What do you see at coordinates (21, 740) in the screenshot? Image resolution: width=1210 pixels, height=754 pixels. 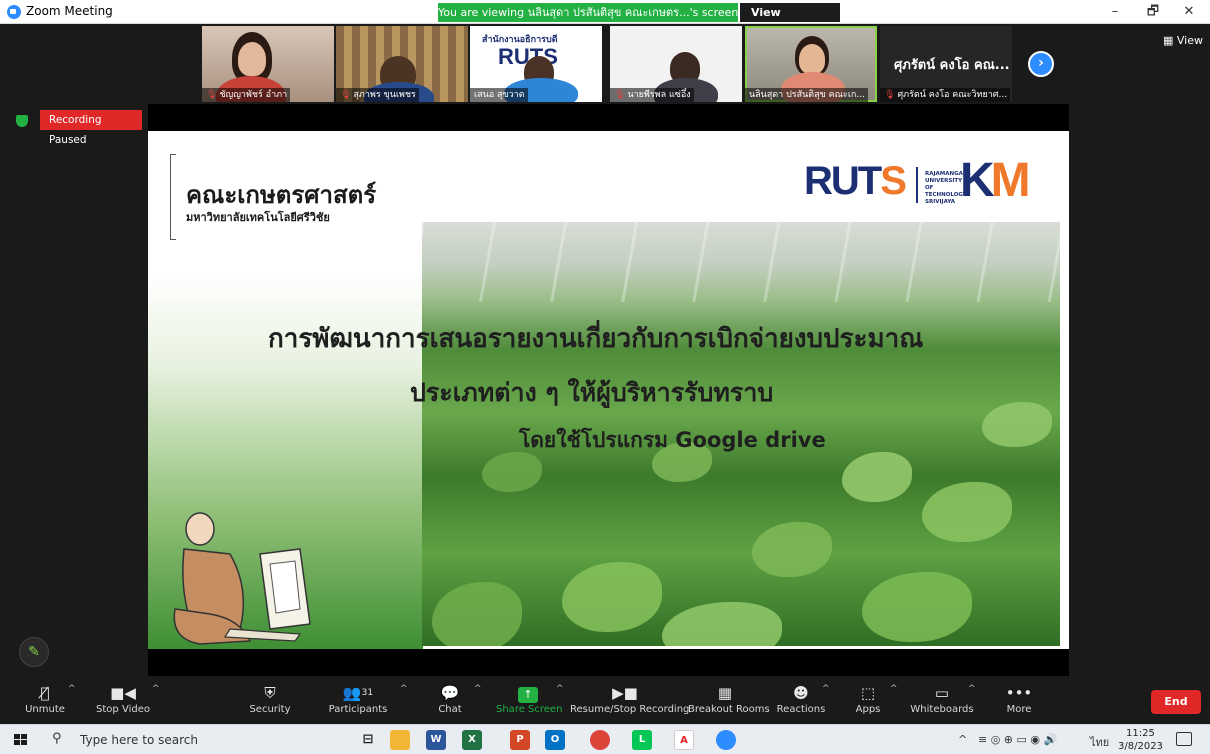 I see `windows-start-icon` at bounding box center [21, 740].